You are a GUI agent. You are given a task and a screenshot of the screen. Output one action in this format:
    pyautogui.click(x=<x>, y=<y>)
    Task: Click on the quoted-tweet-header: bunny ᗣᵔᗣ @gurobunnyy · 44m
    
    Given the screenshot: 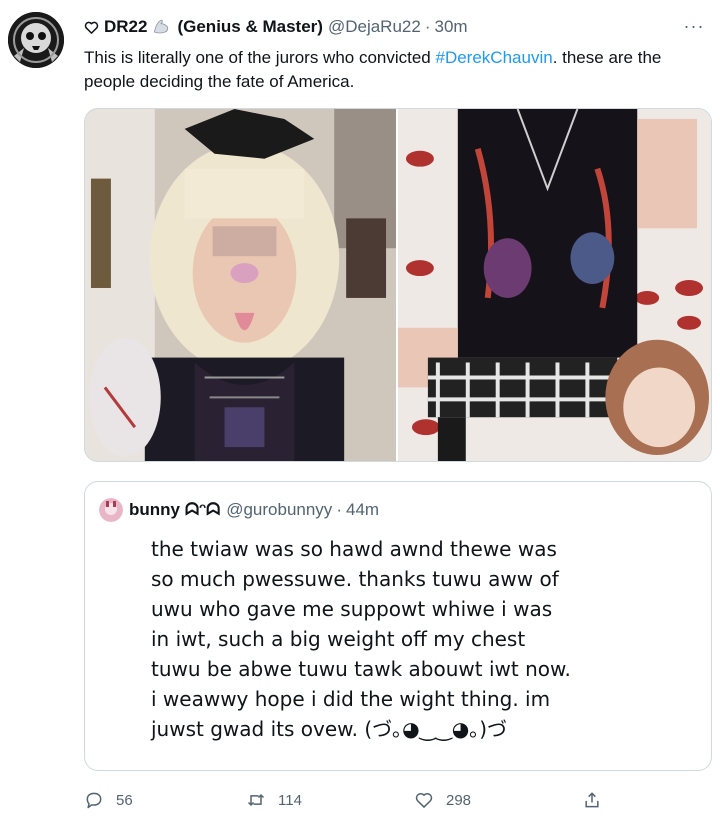 What is the action you would take?
    pyautogui.click(x=239, y=510)
    